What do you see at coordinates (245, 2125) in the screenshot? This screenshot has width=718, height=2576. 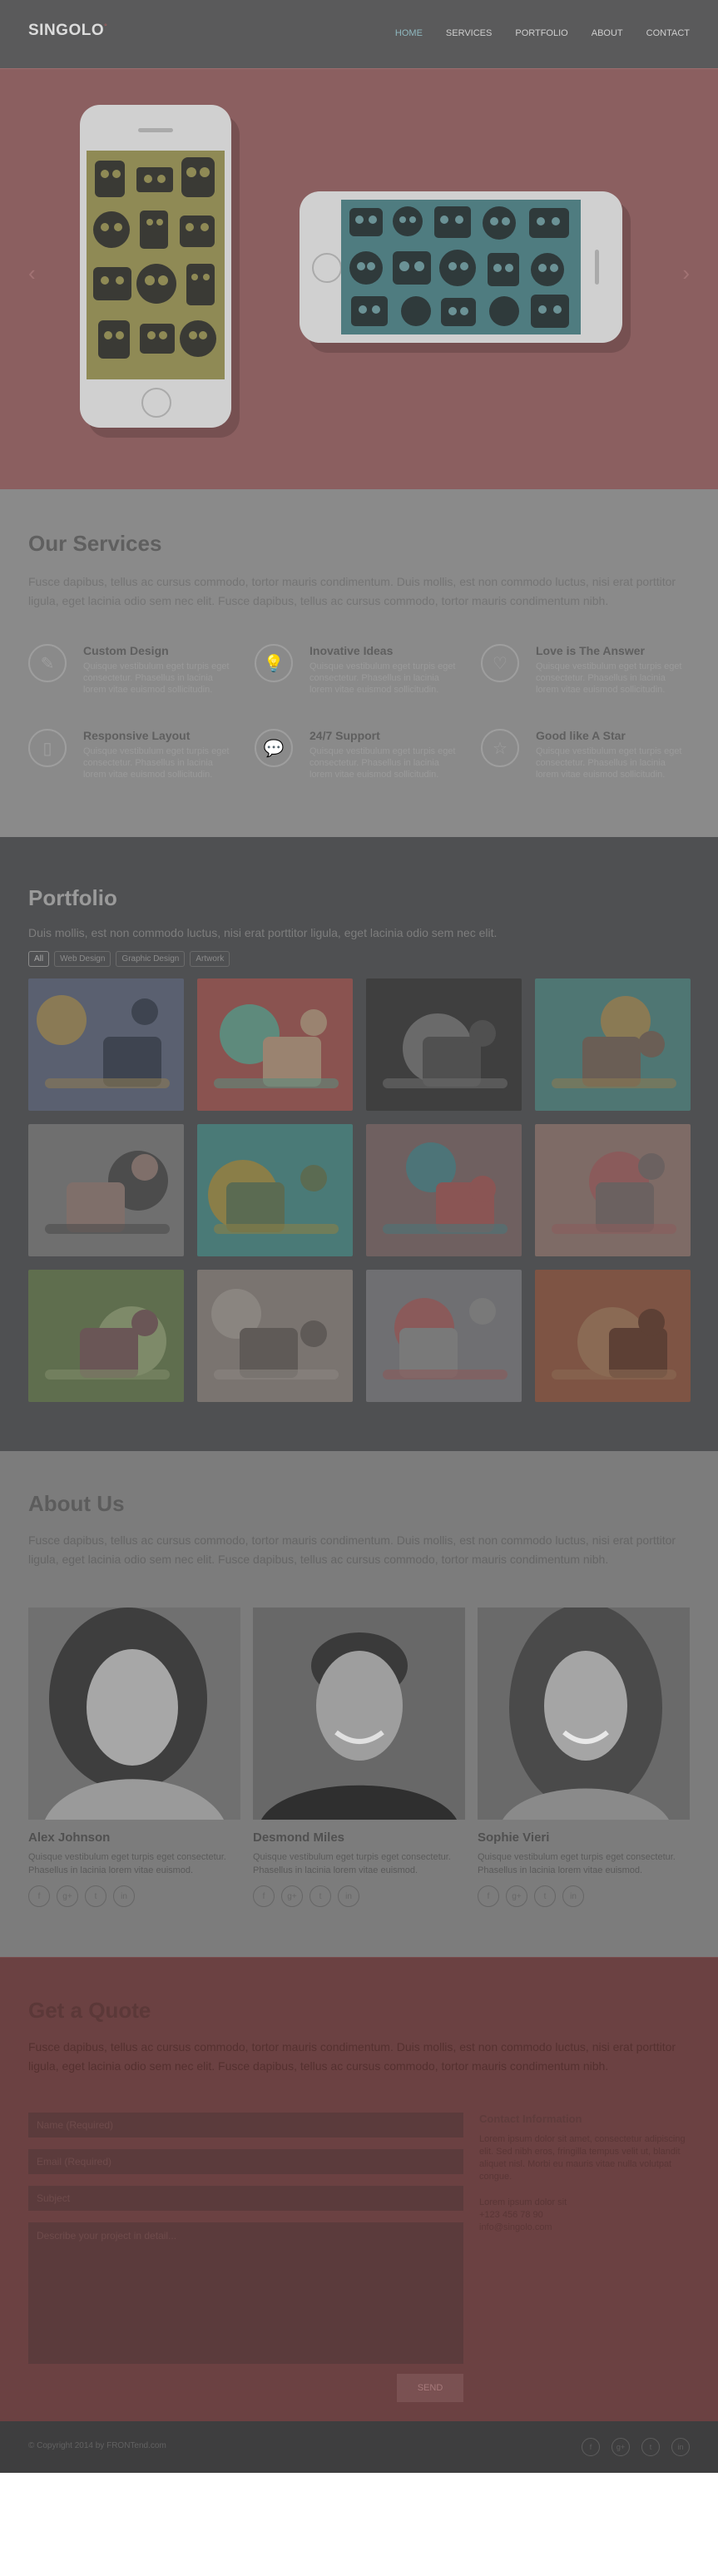 I see `name-field: Name (Required)` at bounding box center [245, 2125].